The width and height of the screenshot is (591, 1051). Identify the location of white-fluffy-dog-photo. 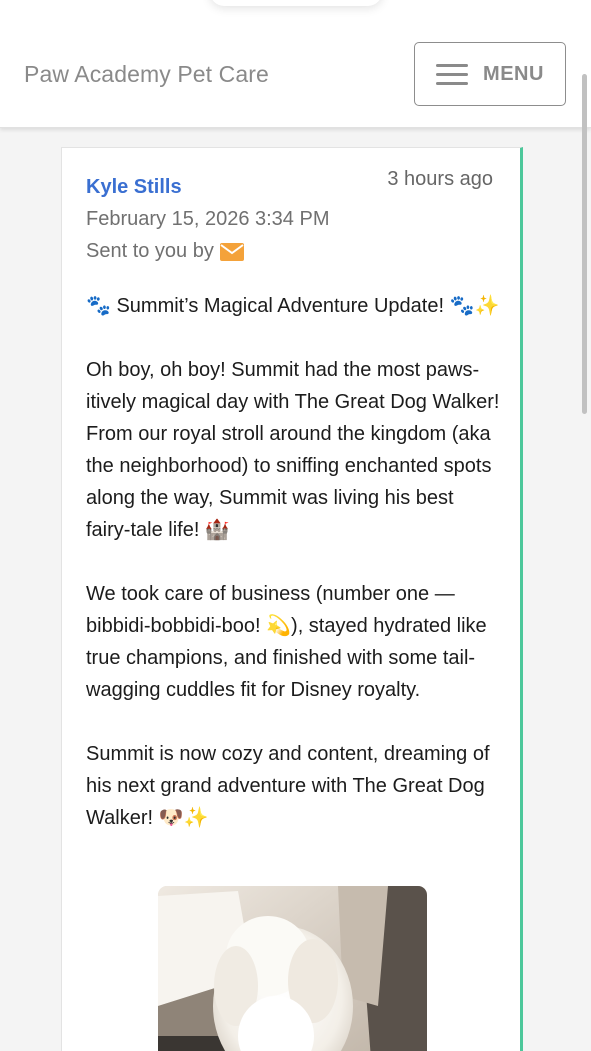
(292, 968).